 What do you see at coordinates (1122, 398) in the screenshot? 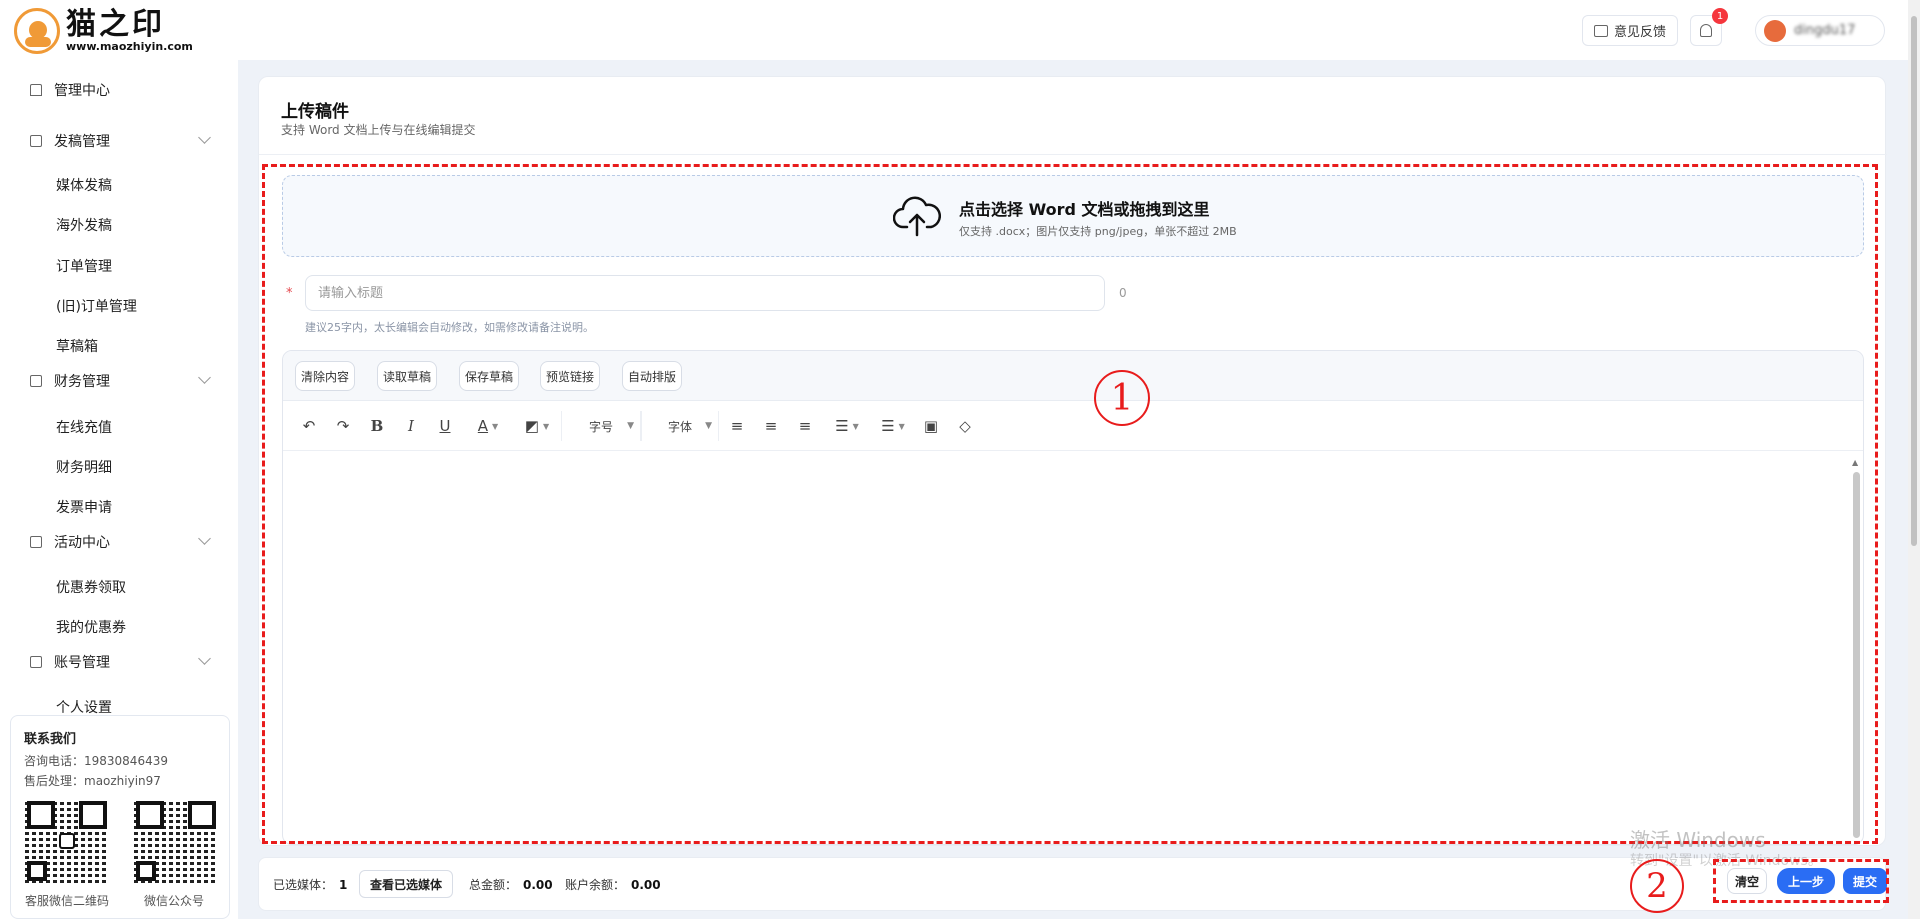
I see `annotation-marker-1: 1` at bounding box center [1122, 398].